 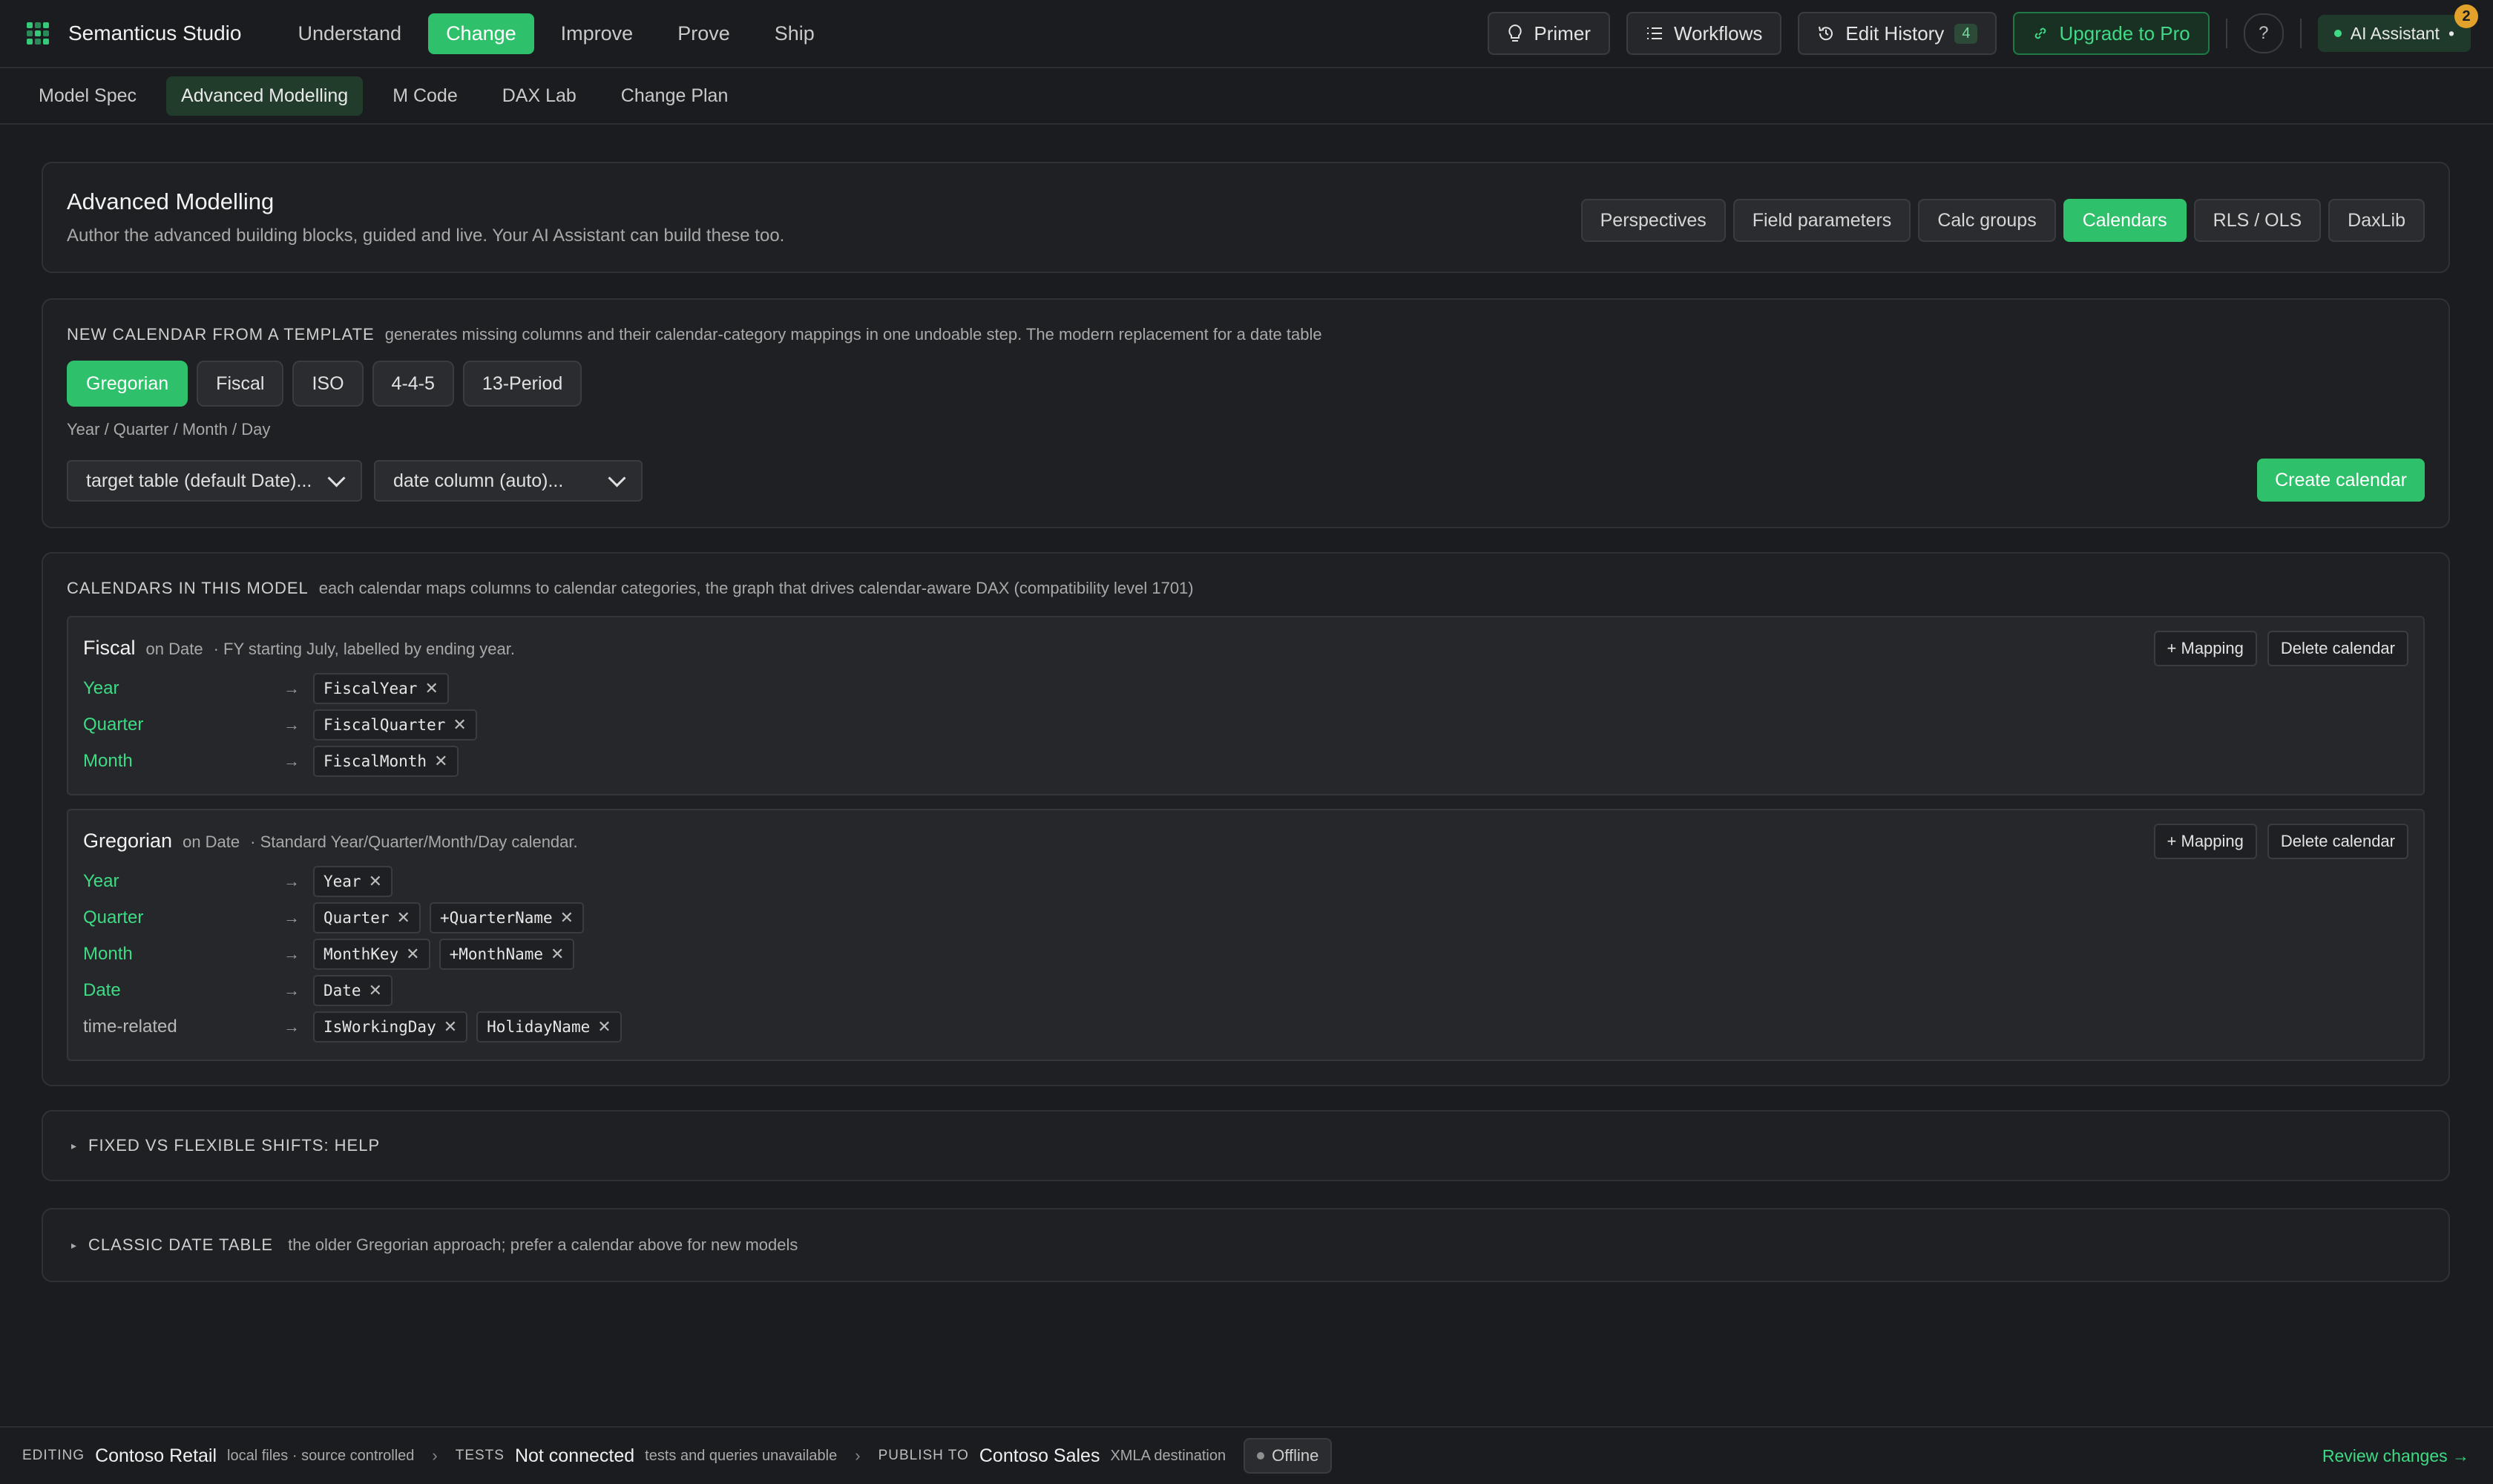 What do you see at coordinates (496, 954) in the screenshot?
I see `column-name: +MonthName` at bounding box center [496, 954].